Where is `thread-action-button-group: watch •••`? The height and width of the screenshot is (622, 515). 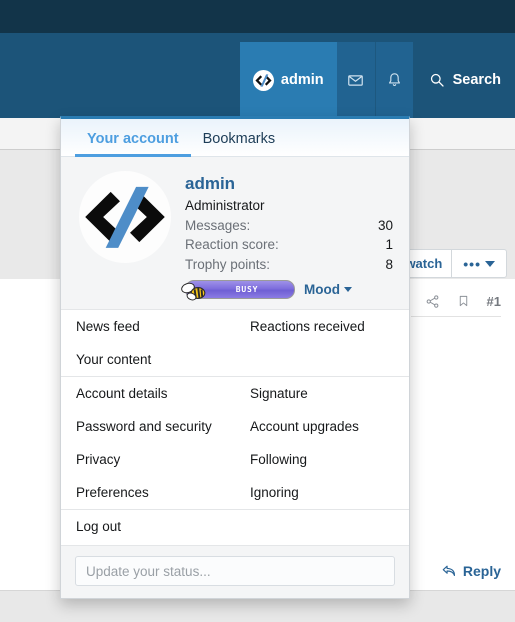
thread-action-button-group: watch ••• is located at coordinates (451, 263).